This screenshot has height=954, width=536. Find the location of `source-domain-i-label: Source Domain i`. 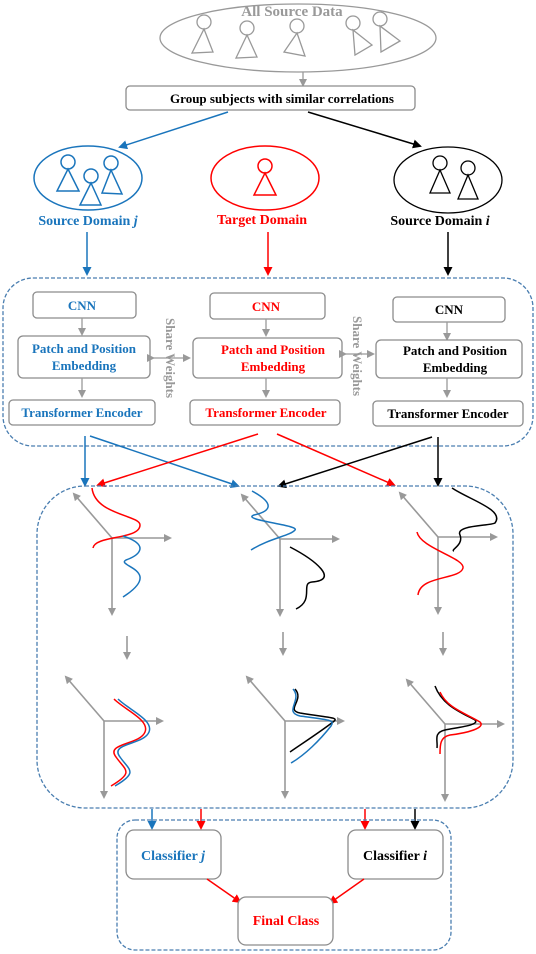

source-domain-i-label: Source Domain i is located at coordinates (439, 221).